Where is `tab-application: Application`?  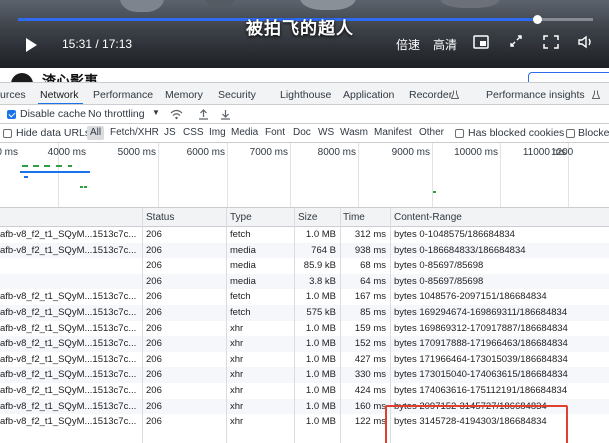
tab-application: Application is located at coordinates (368, 95).